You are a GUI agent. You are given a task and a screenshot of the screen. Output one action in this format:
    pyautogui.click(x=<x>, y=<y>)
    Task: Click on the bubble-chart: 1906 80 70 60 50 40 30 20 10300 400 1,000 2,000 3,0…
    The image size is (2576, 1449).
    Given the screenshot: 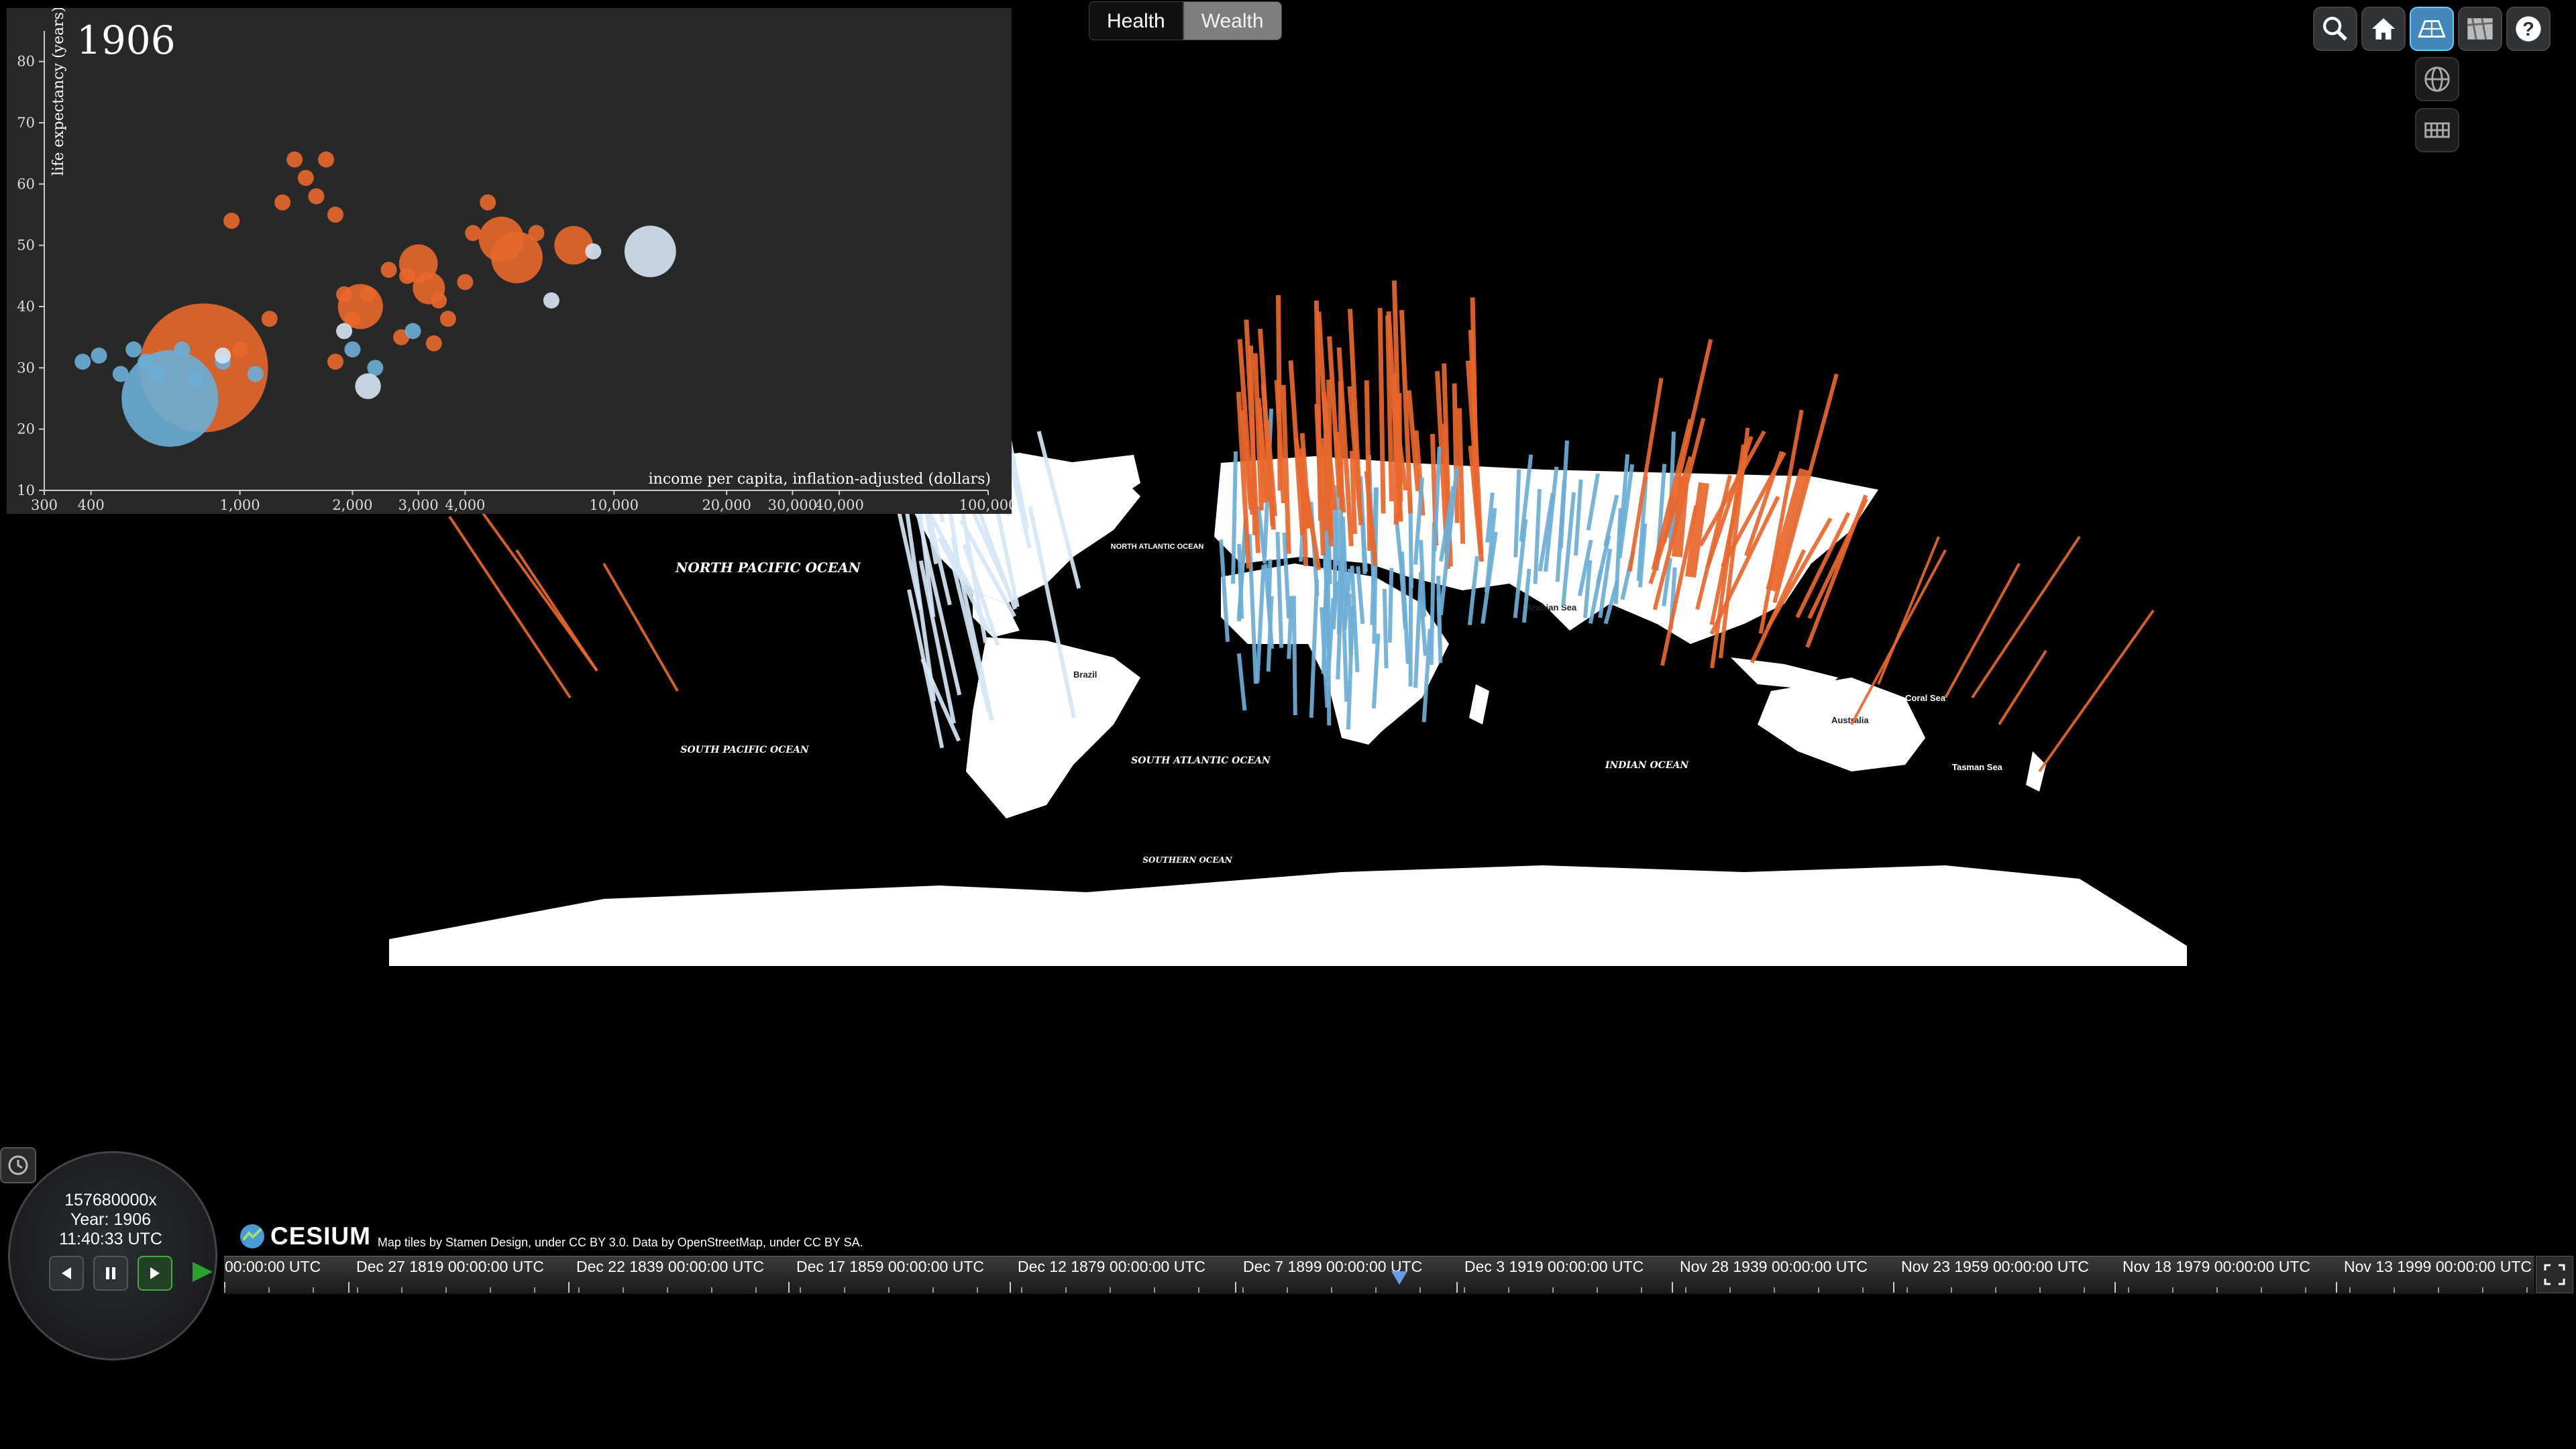 What is the action you would take?
    pyautogui.click(x=509, y=261)
    